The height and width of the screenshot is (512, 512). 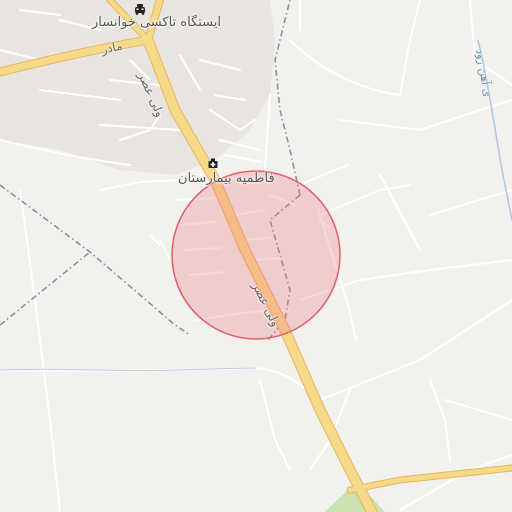 I want to click on highlight-circle, so click(x=256, y=255).